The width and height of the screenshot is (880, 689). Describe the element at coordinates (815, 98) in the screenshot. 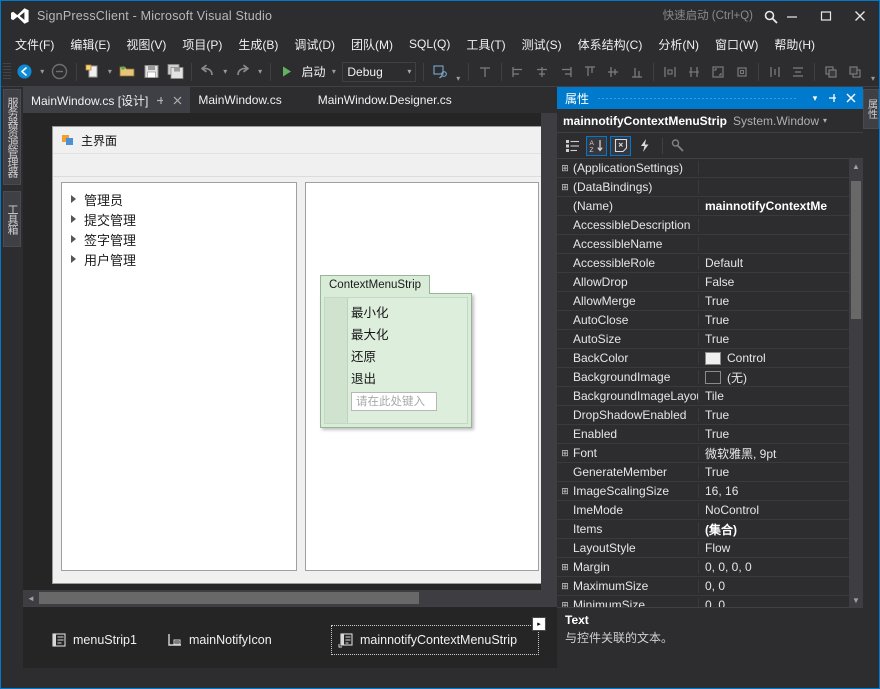

I see `chevron-down-icon: ▾` at that location.